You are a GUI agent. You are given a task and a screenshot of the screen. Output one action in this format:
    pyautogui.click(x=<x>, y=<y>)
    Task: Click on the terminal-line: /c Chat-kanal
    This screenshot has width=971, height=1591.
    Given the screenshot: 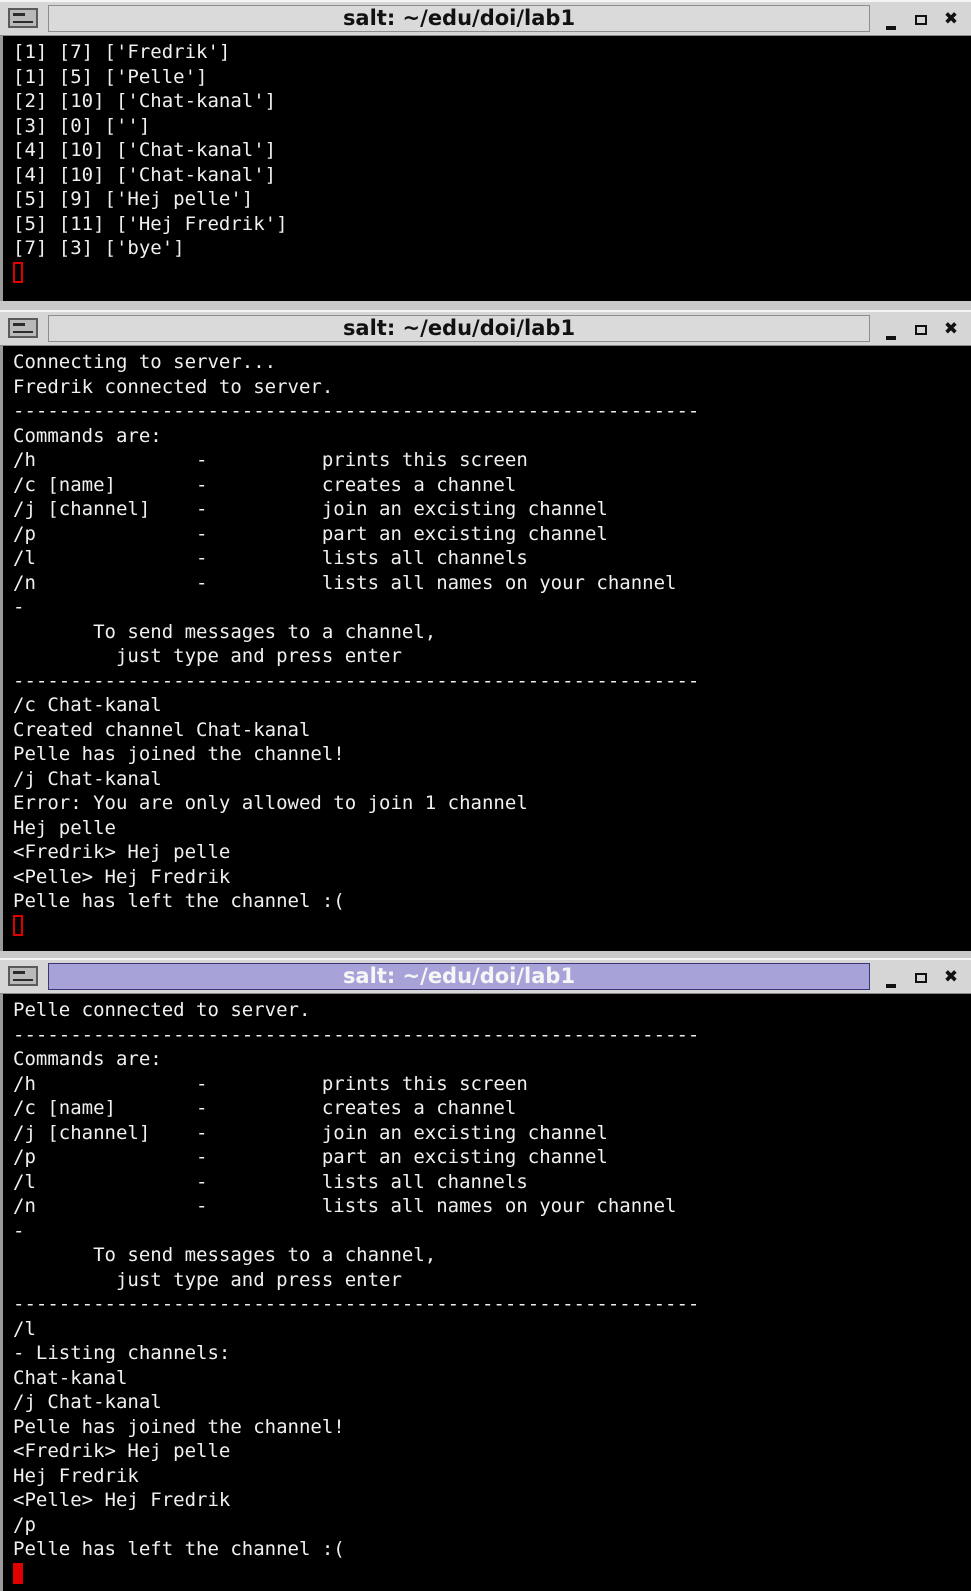 What is the action you would take?
    pyautogui.click(x=87, y=705)
    